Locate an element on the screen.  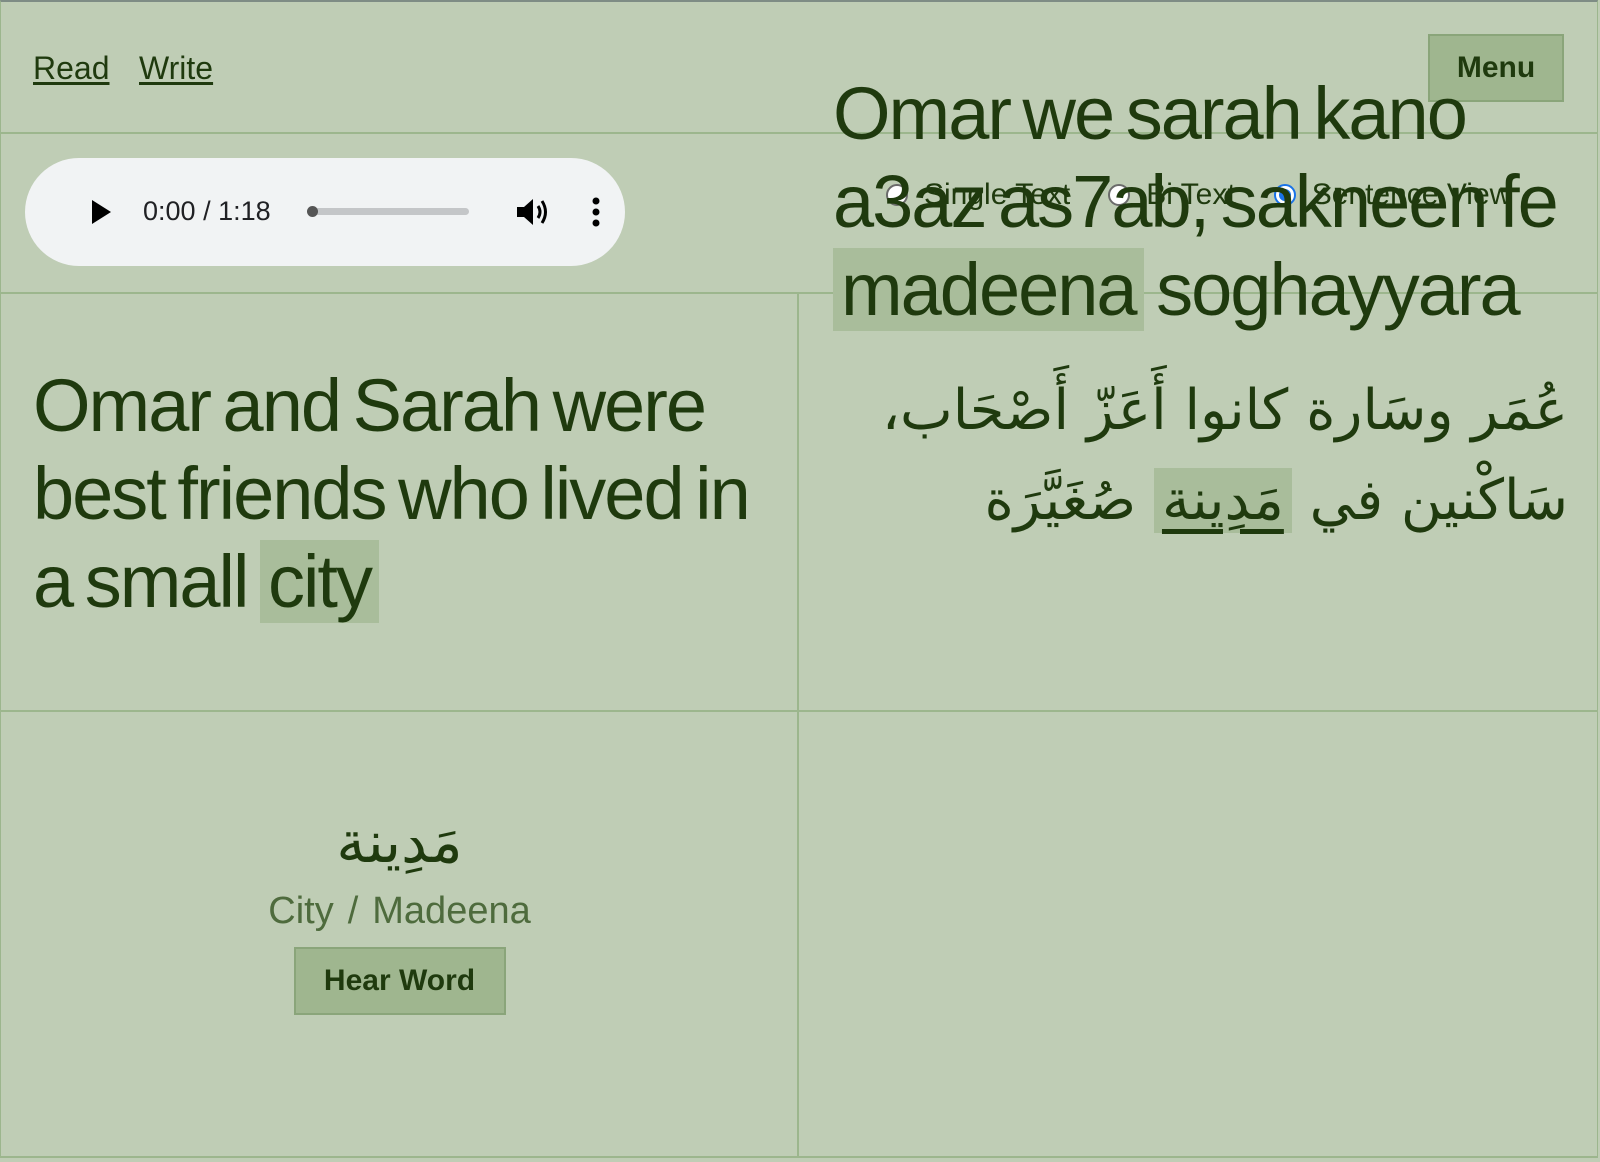
word-gloss: City / Madeena is located at coordinates (399, 911).